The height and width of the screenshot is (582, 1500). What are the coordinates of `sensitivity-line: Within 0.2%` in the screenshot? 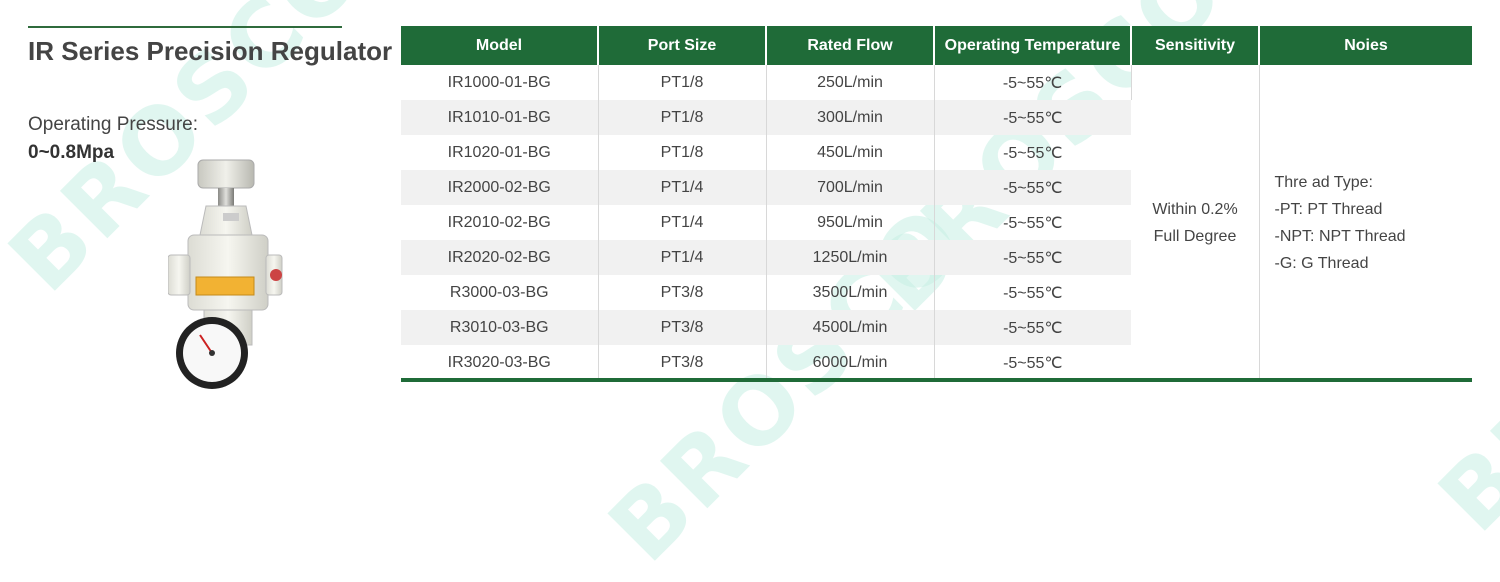 It's located at (1195, 209).